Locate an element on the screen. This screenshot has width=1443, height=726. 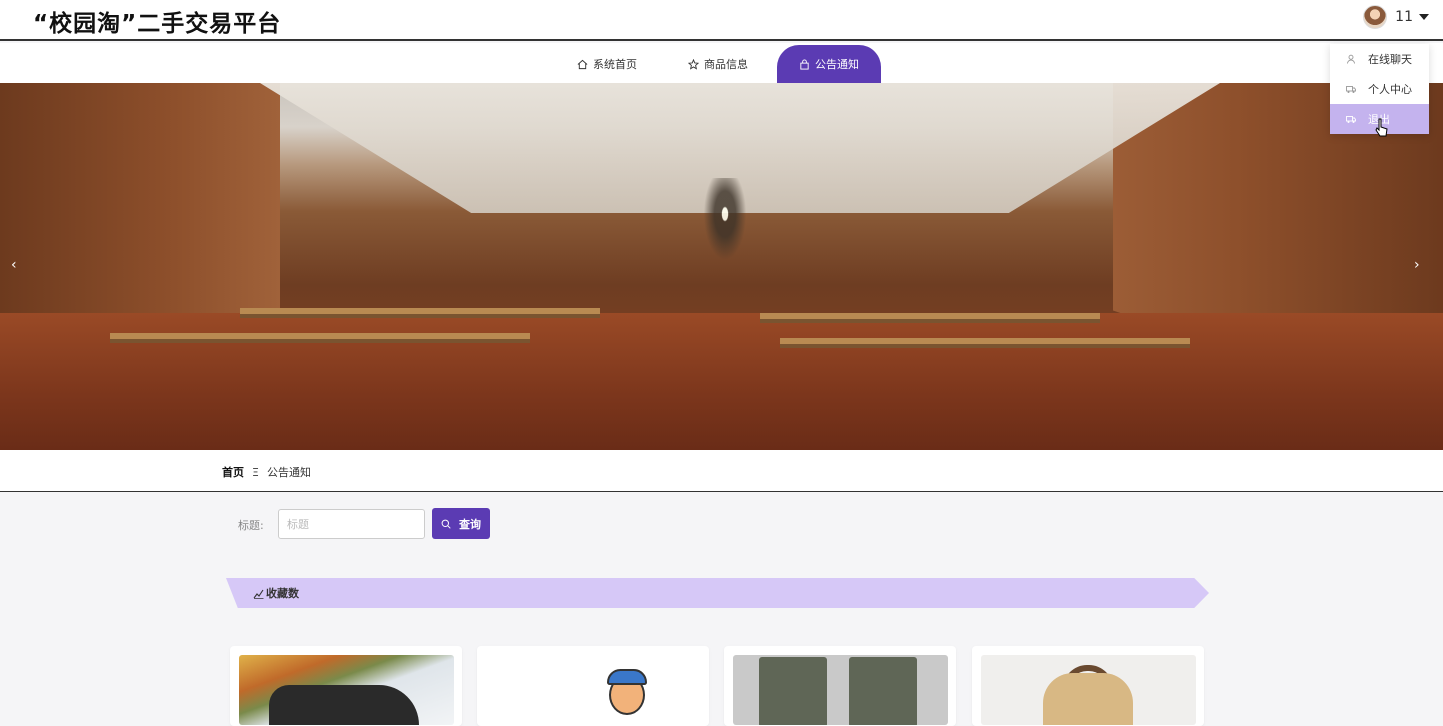
breadcrumb: 首页 Ξ 公告通知 is located at coordinates (266, 472).